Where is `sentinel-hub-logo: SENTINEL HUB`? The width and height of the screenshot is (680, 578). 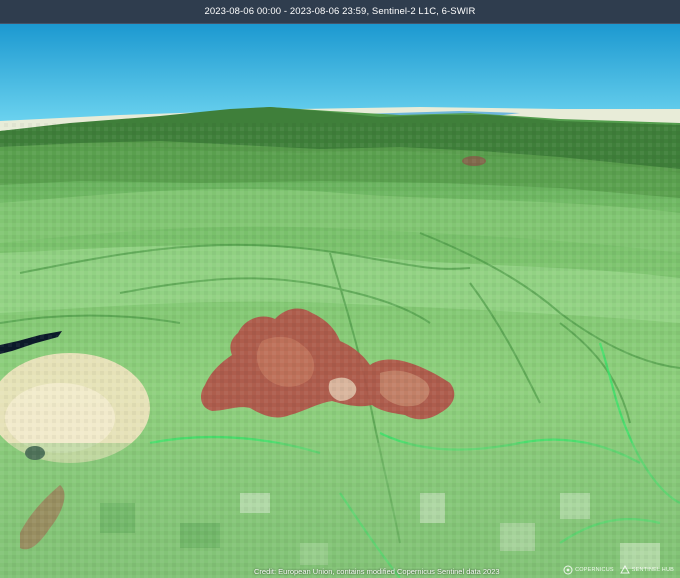
sentinel-hub-logo: SENTINEL HUB is located at coordinates (646, 570).